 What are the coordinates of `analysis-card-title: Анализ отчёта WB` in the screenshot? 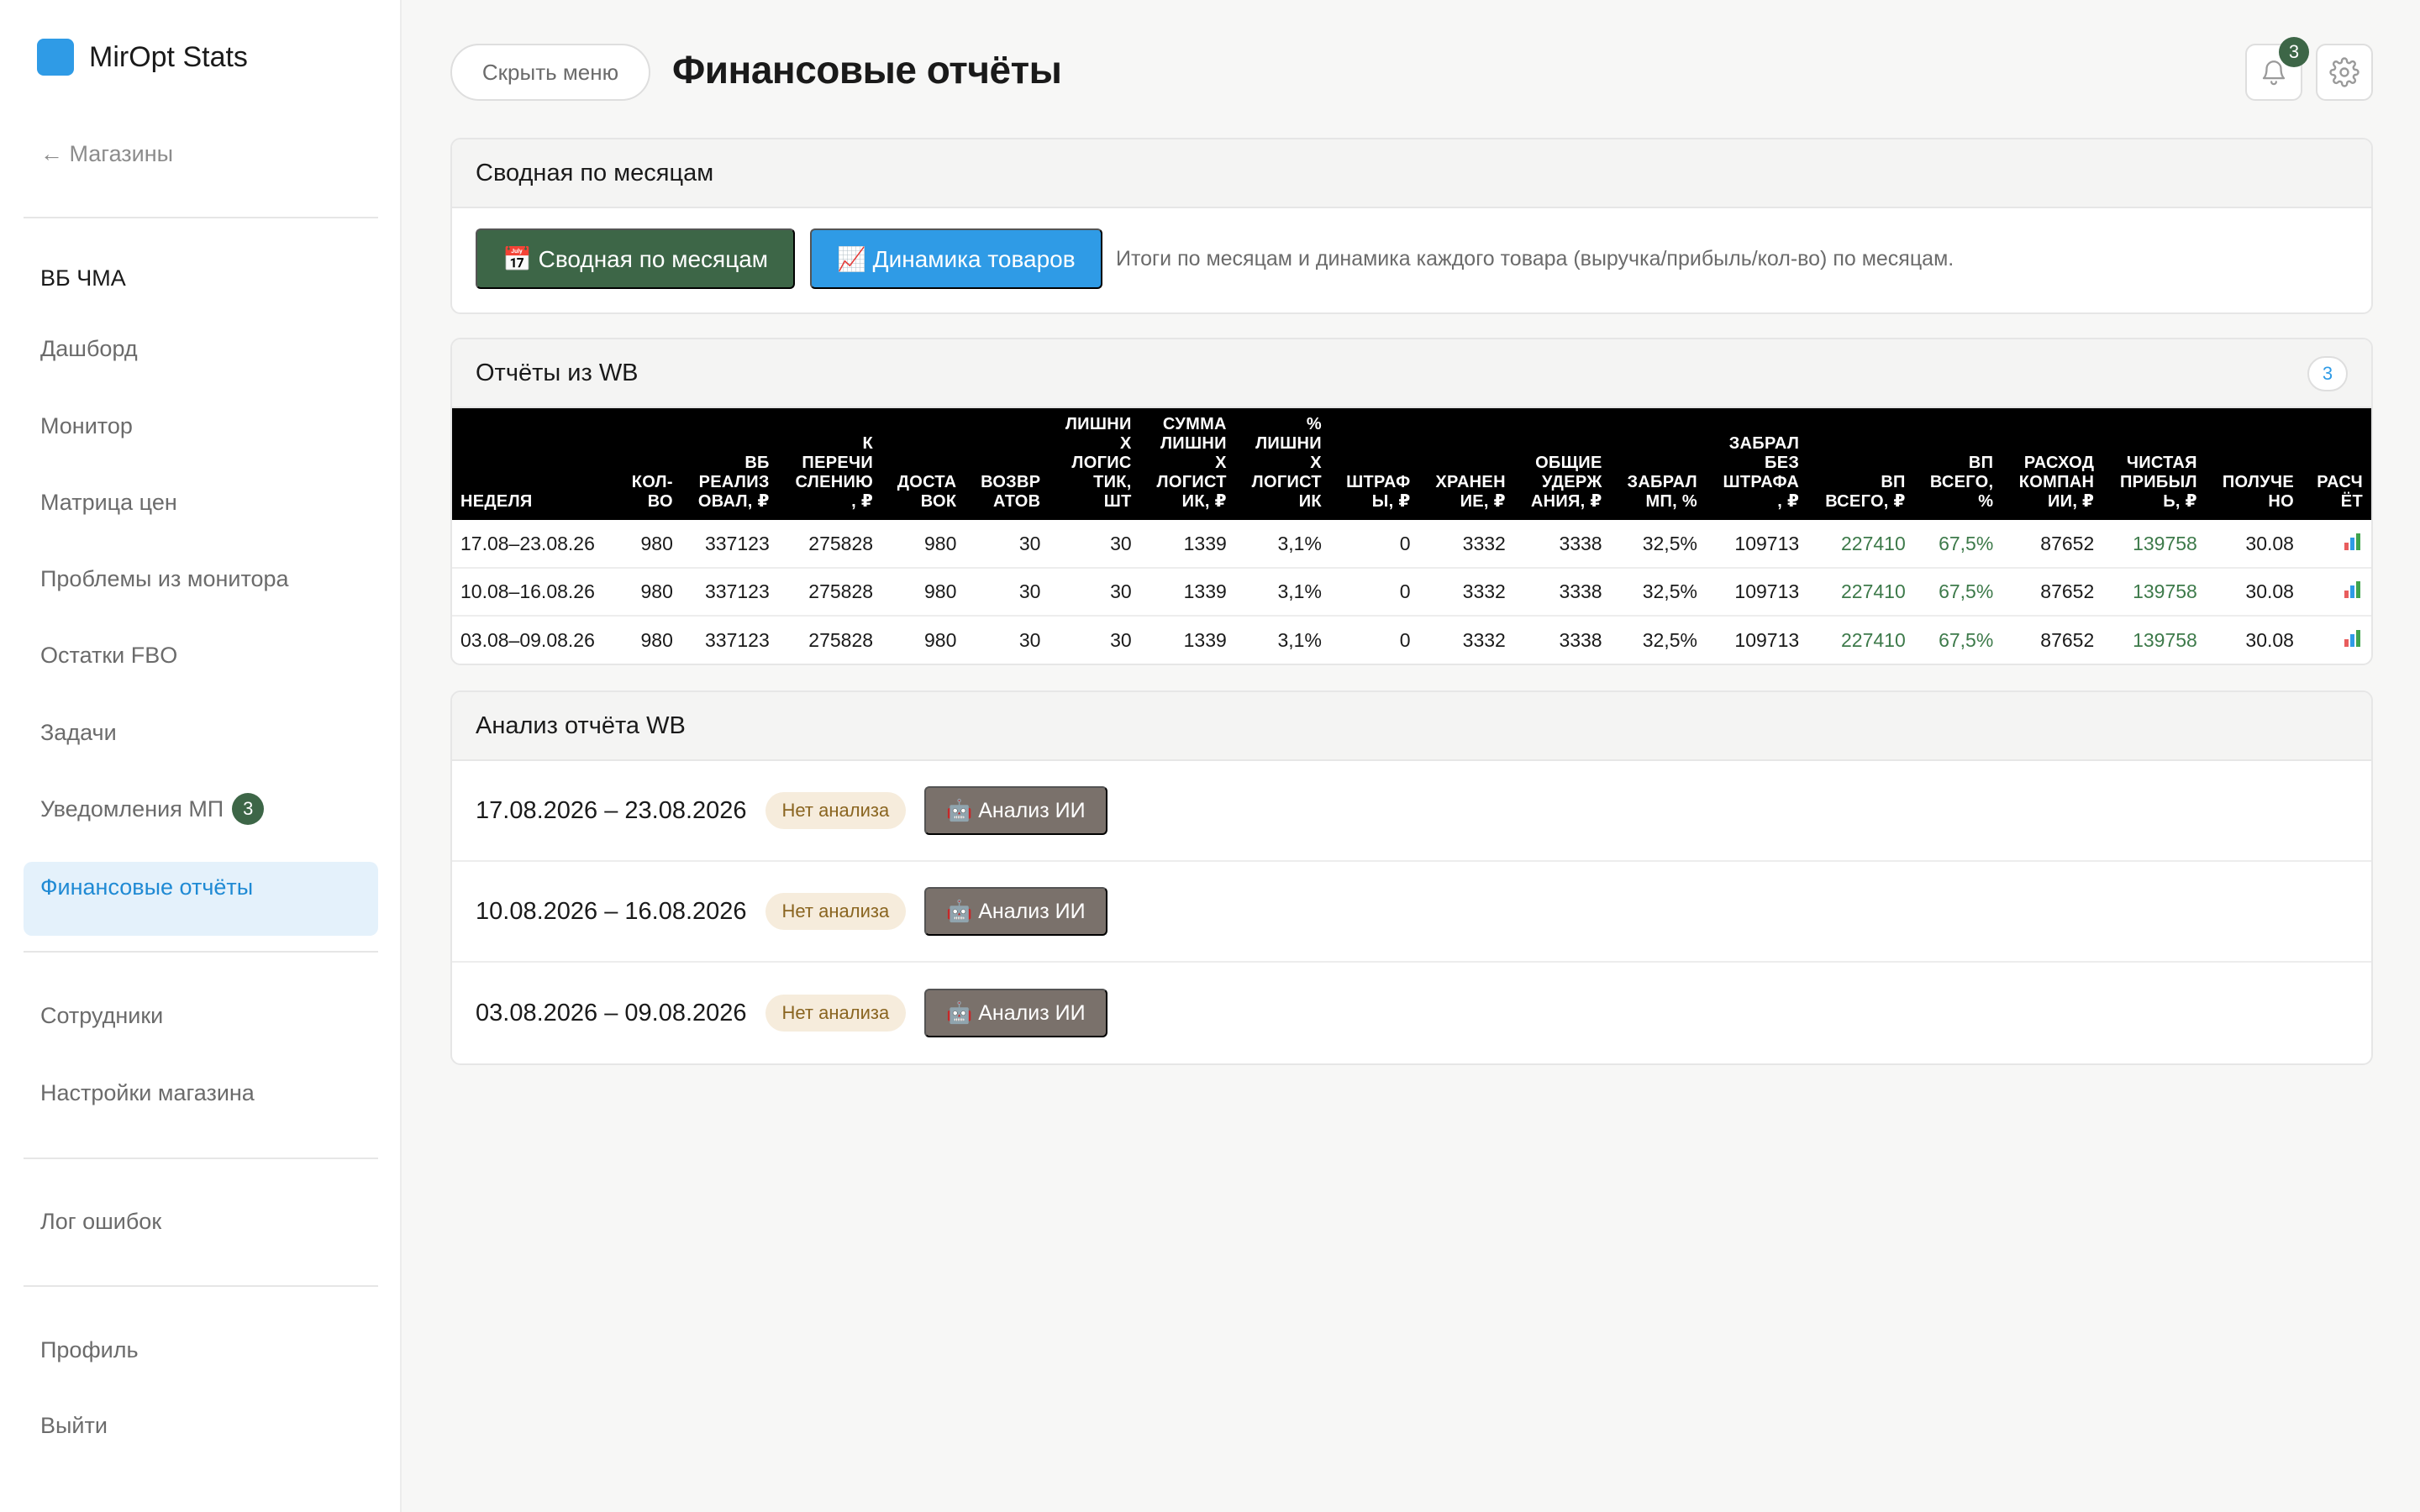 It's located at (1411, 726).